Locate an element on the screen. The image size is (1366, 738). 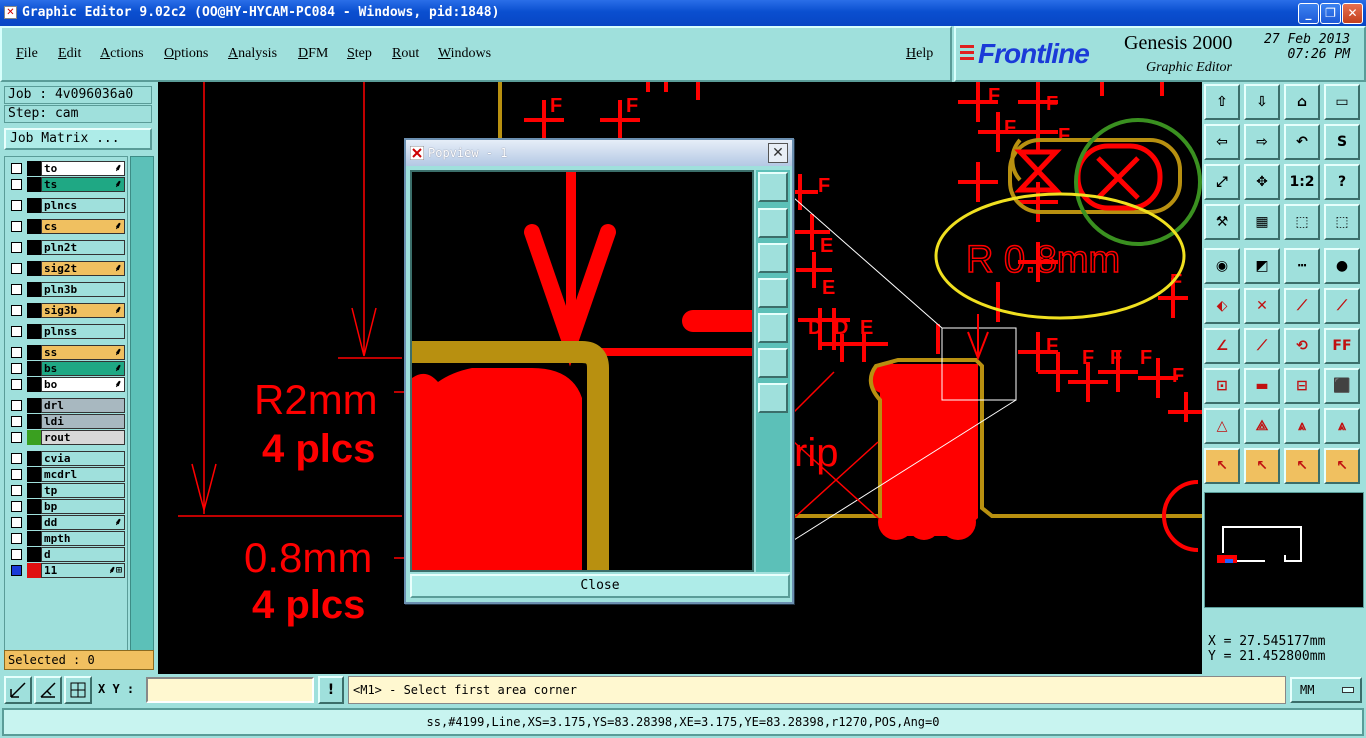
tool-pointer-circle-icon: ↖ is located at coordinates (1302, 466).